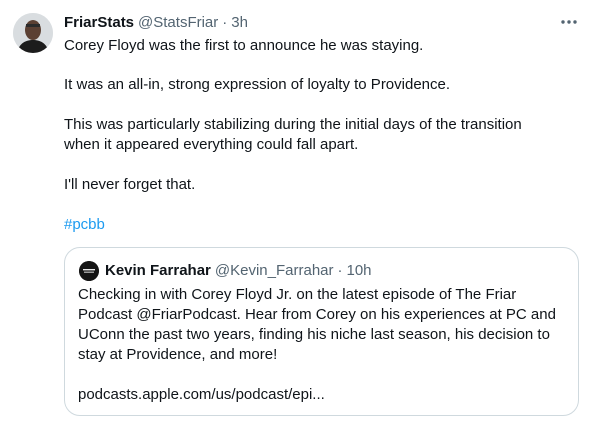  I want to click on quoted-author-display-name: Kevin Farrahar, so click(158, 270).